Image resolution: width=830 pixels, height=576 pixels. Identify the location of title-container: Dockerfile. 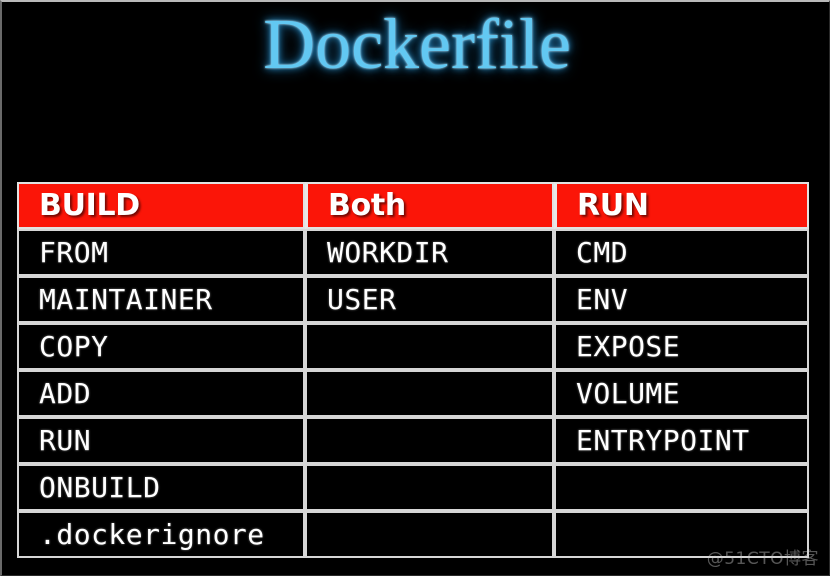
(415, 44).